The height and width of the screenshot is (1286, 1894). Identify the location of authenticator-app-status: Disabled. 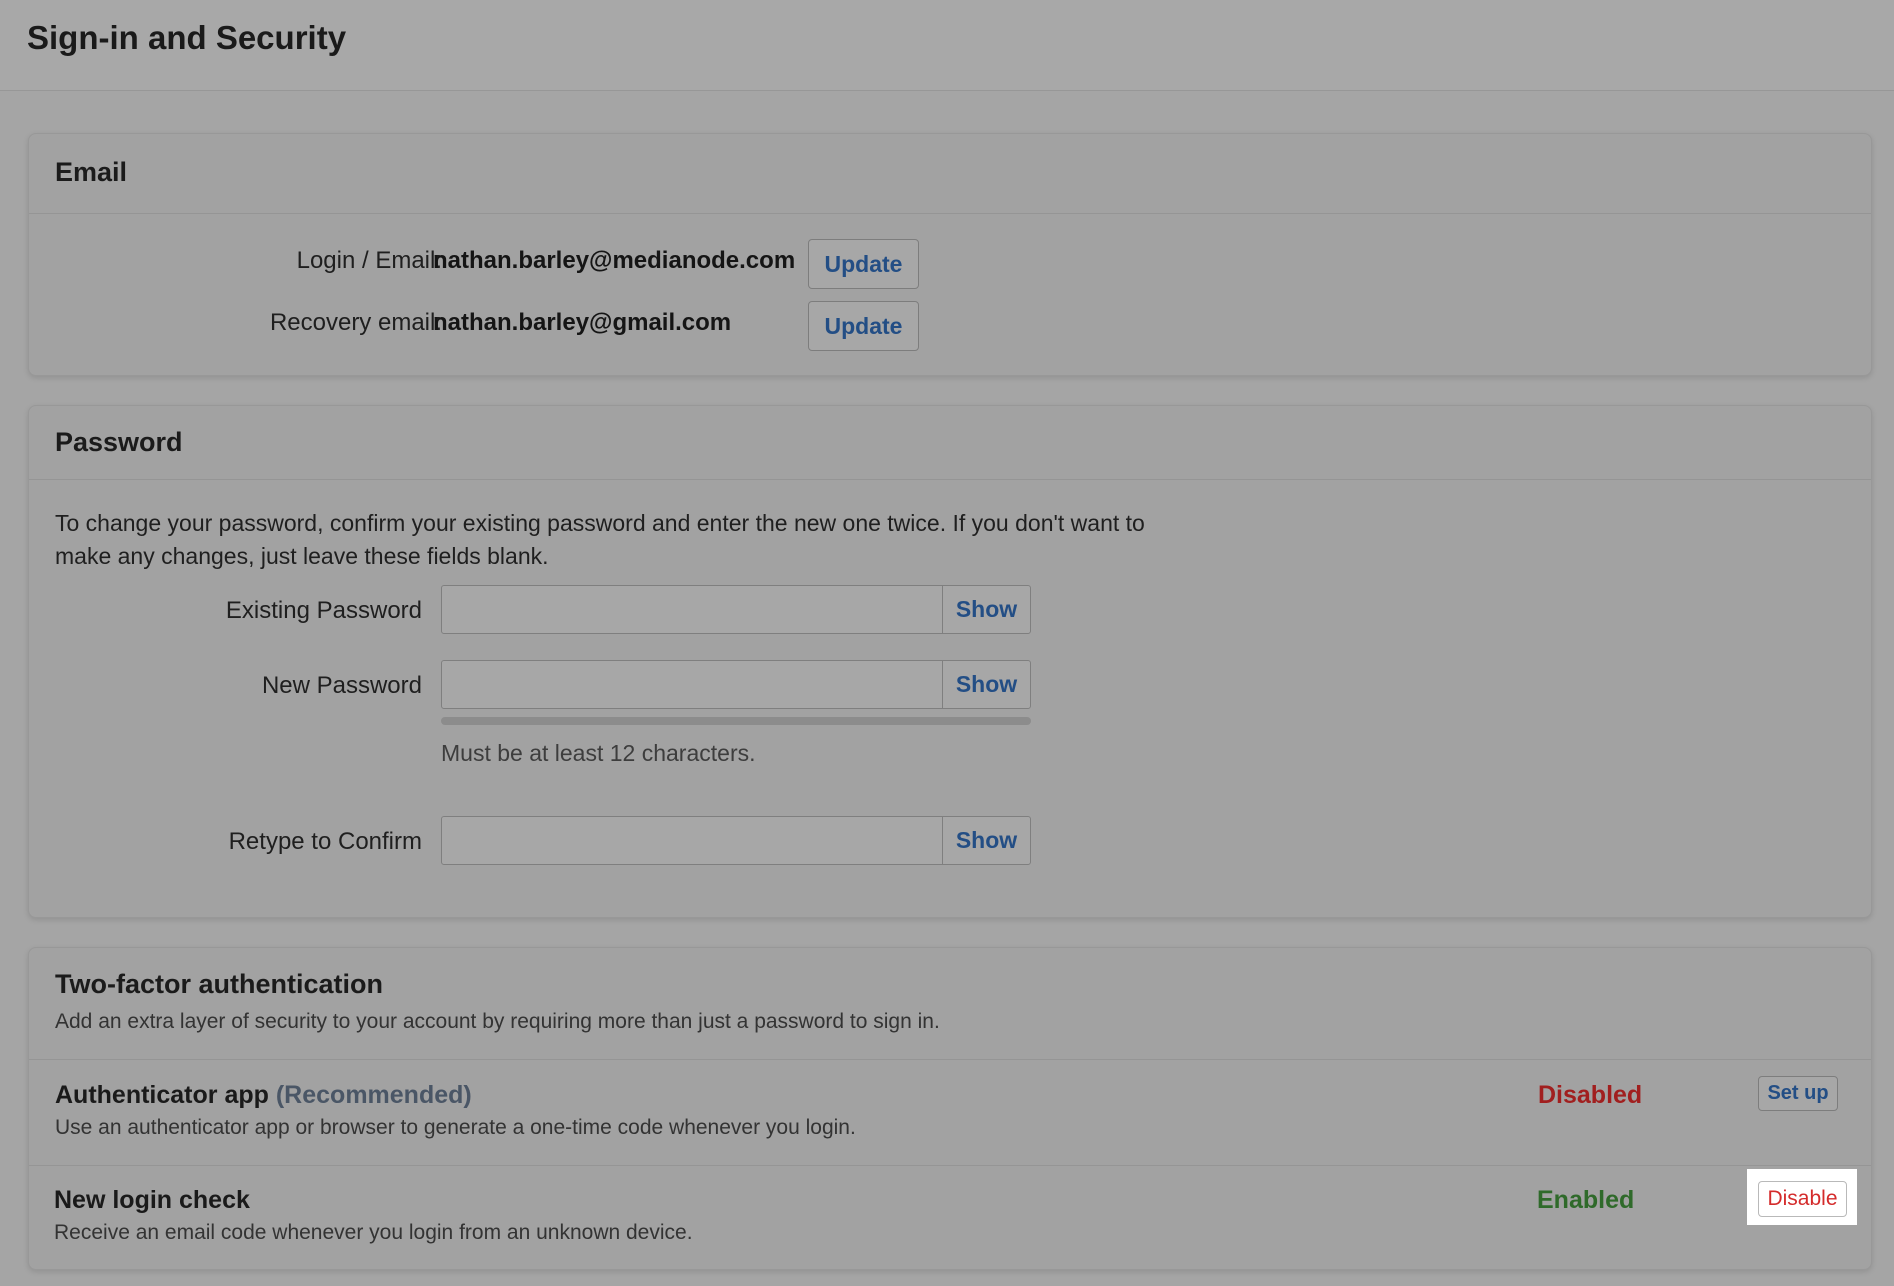
(1590, 1095).